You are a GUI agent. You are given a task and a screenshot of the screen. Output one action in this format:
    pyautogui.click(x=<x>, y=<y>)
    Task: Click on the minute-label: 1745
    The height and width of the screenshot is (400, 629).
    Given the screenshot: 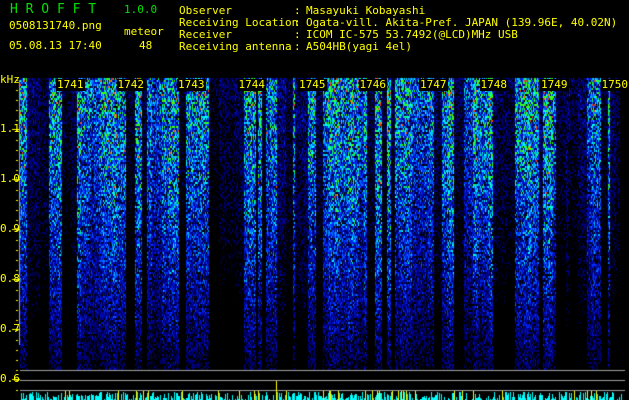 What is the action you would take?
    pyautogui.click(x=312, y=84)
    